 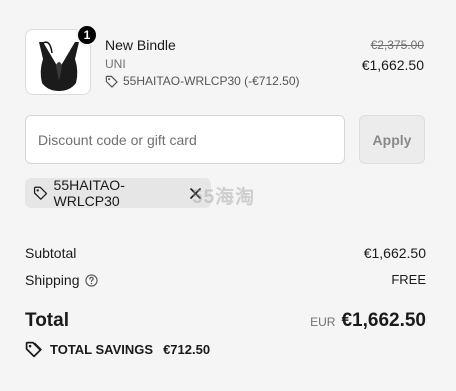 I want to click on product-thumbnail-wrap: 1, so click(x=61, y=59).